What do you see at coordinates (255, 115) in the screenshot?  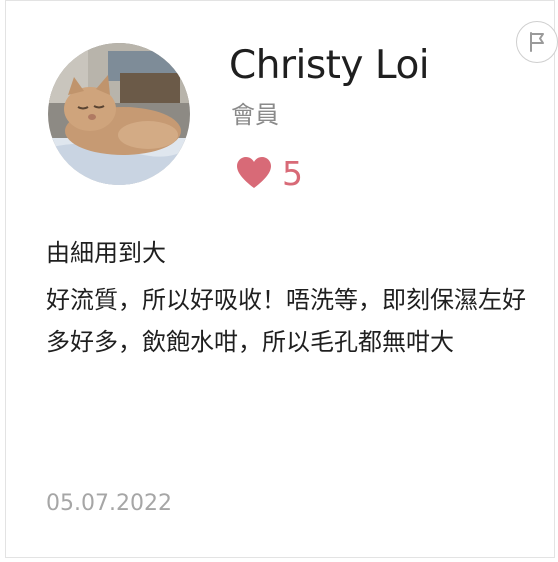 I see `reviewer-role: 會員` at bounding box center [255, 115].